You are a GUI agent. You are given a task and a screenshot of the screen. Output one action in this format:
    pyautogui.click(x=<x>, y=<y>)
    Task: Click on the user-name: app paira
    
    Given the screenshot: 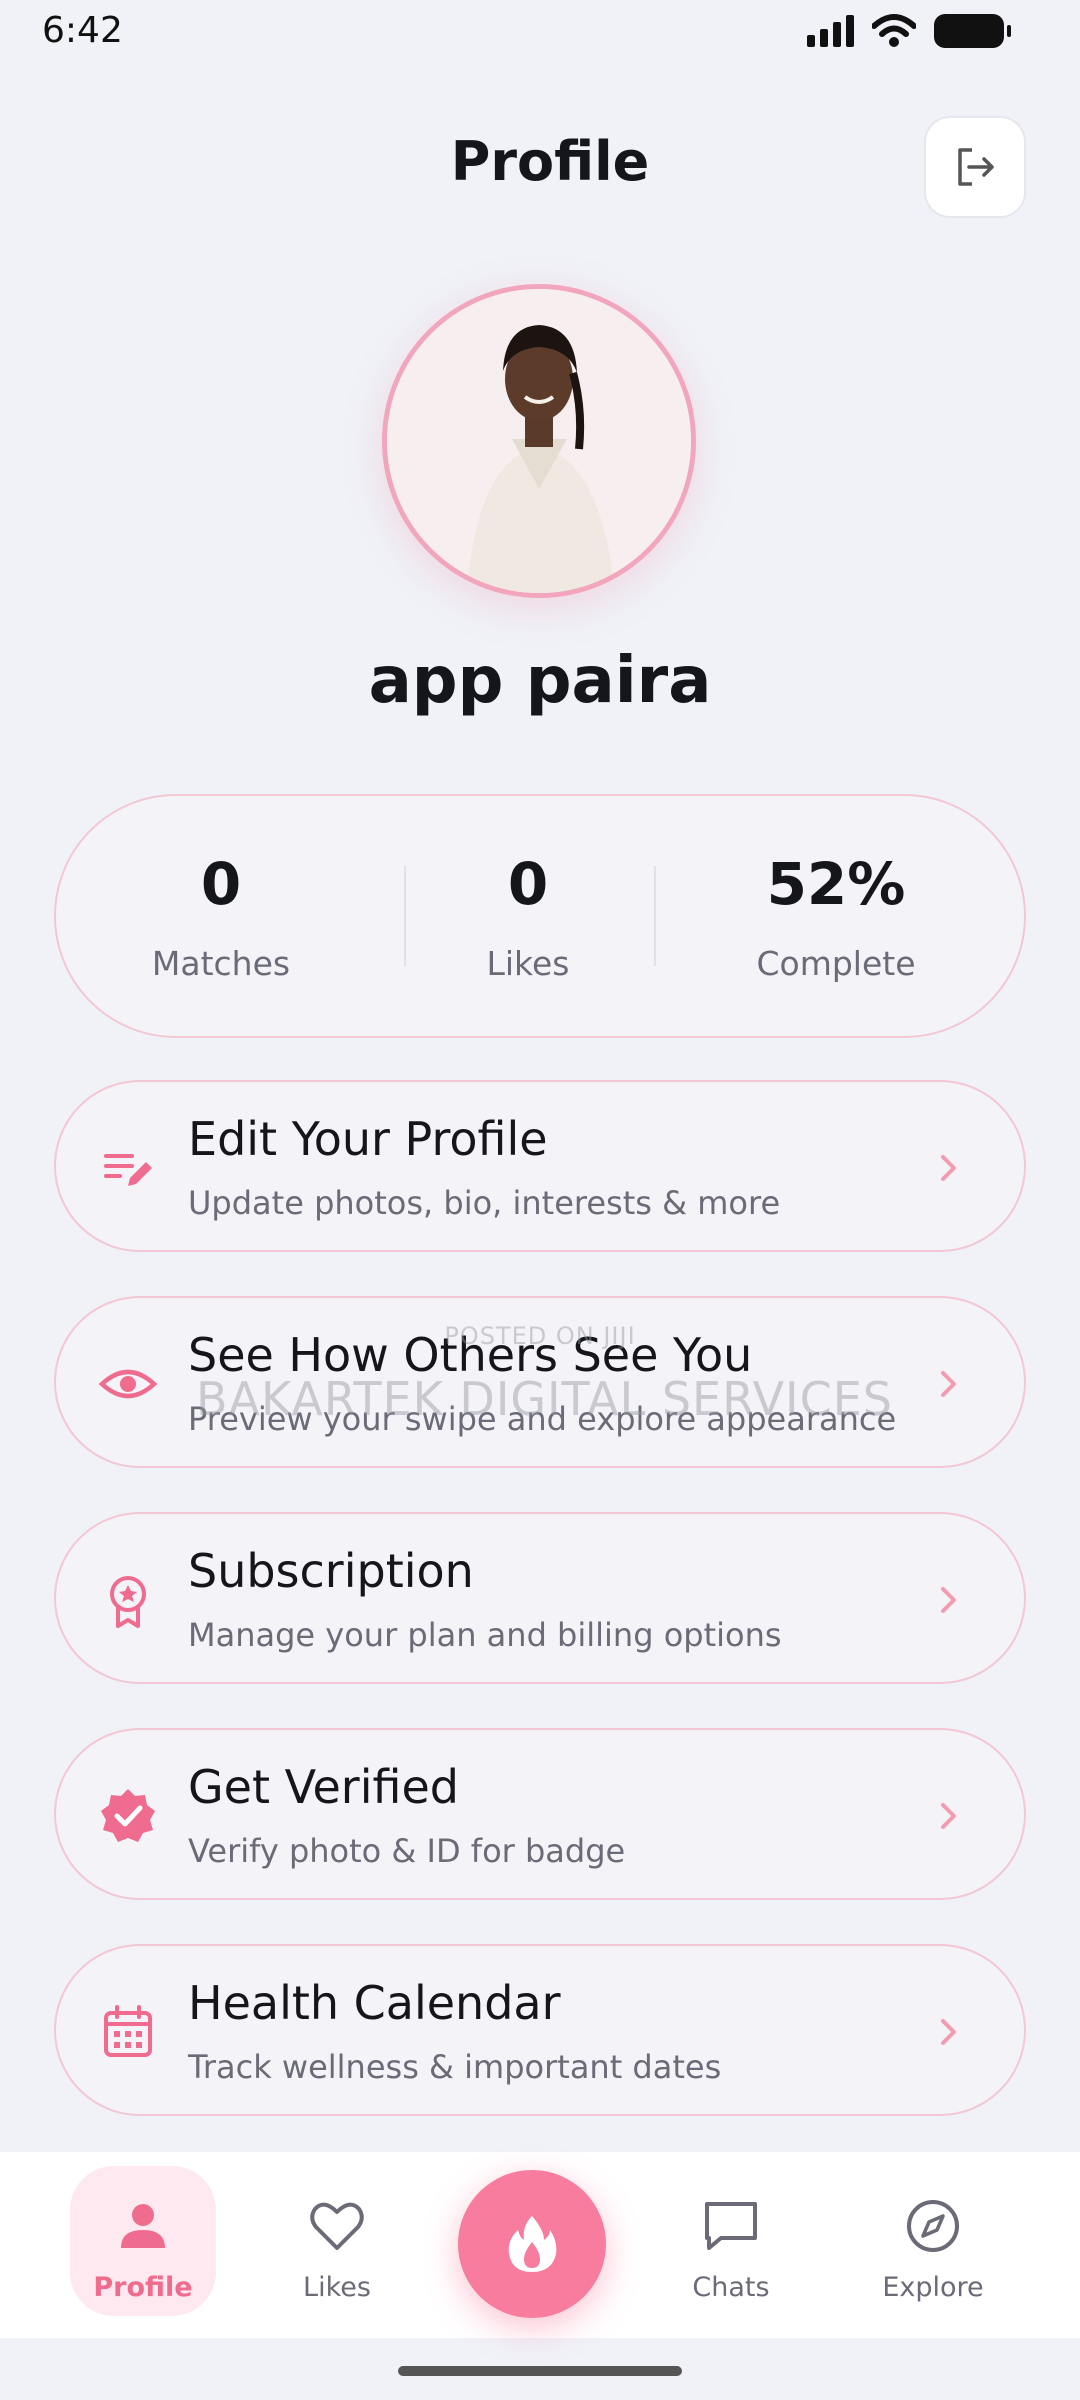 What is the action you would take?
    pyautogui.click(x=540, y=681)
    